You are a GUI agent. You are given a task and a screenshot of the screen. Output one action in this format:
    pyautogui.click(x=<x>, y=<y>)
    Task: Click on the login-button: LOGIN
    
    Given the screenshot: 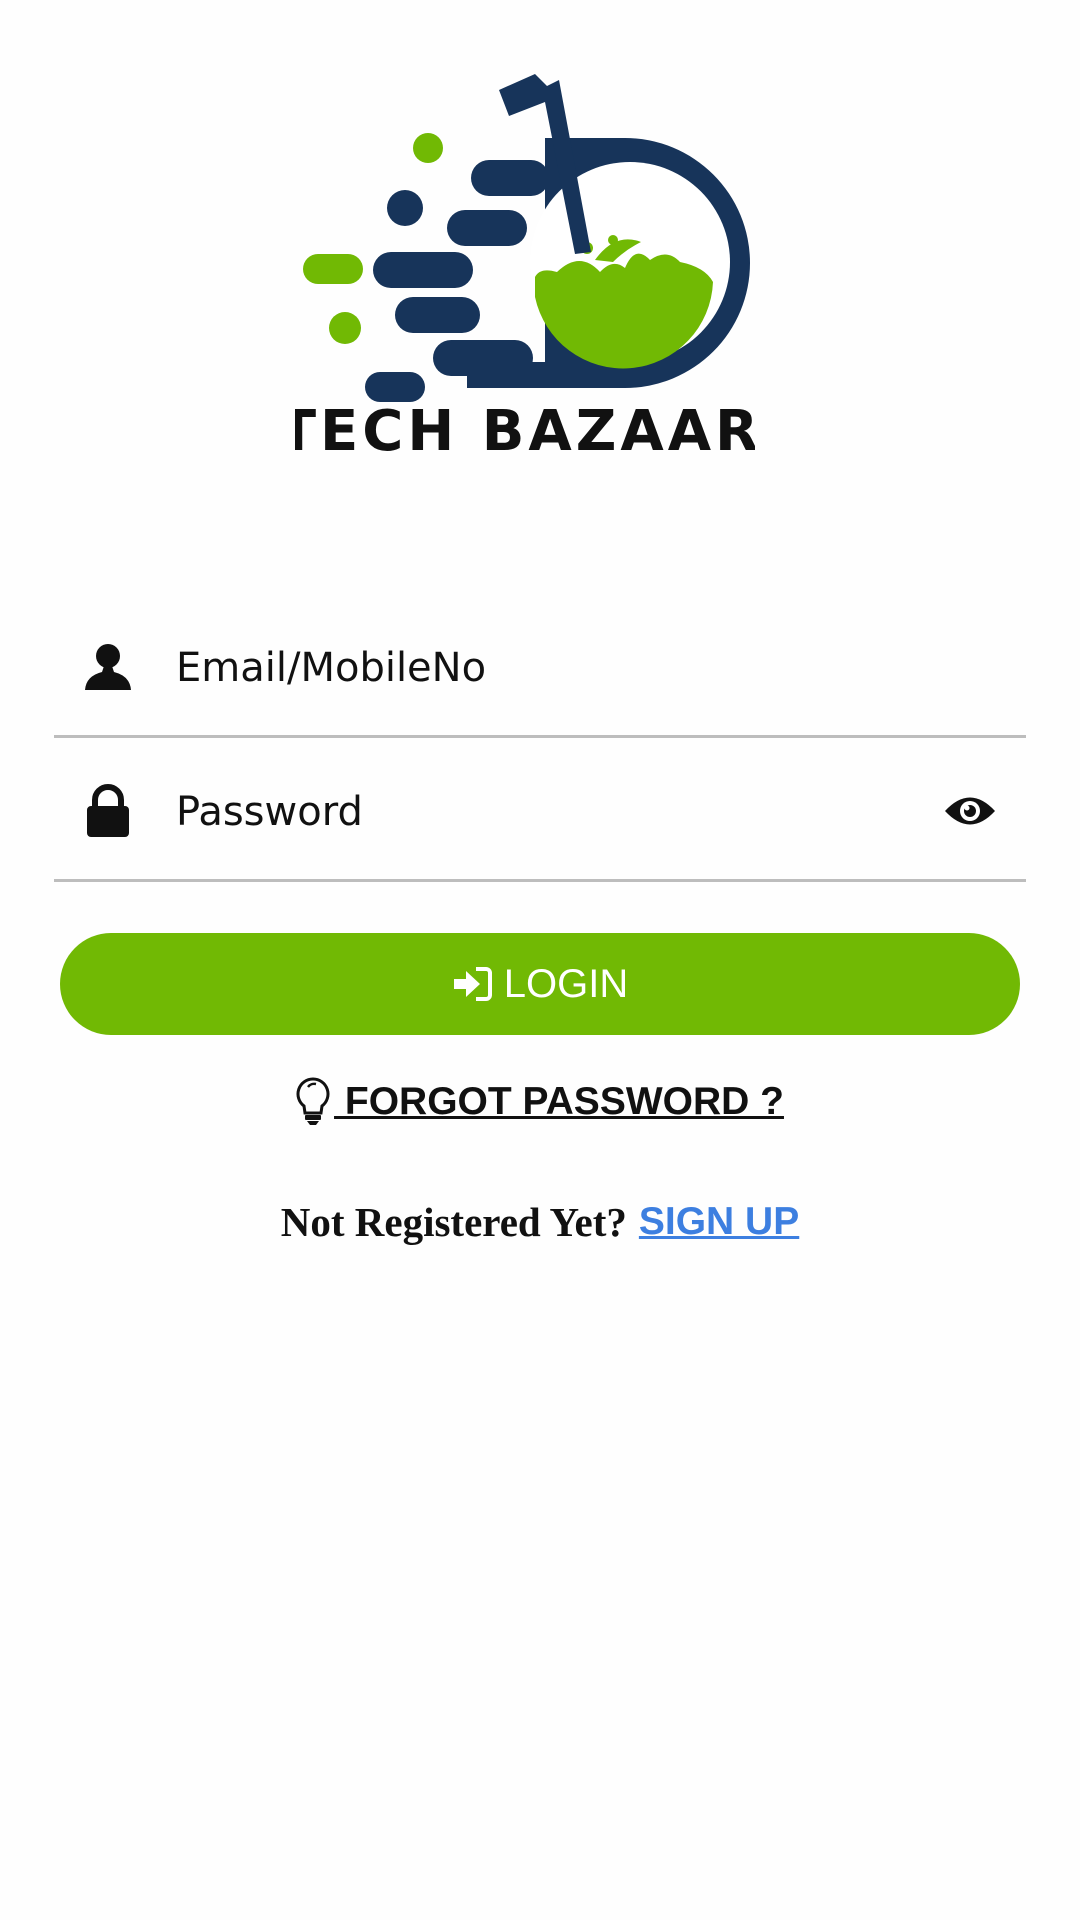 What is the action you would take?
    pyautogui.click(x=540, y=984)
    